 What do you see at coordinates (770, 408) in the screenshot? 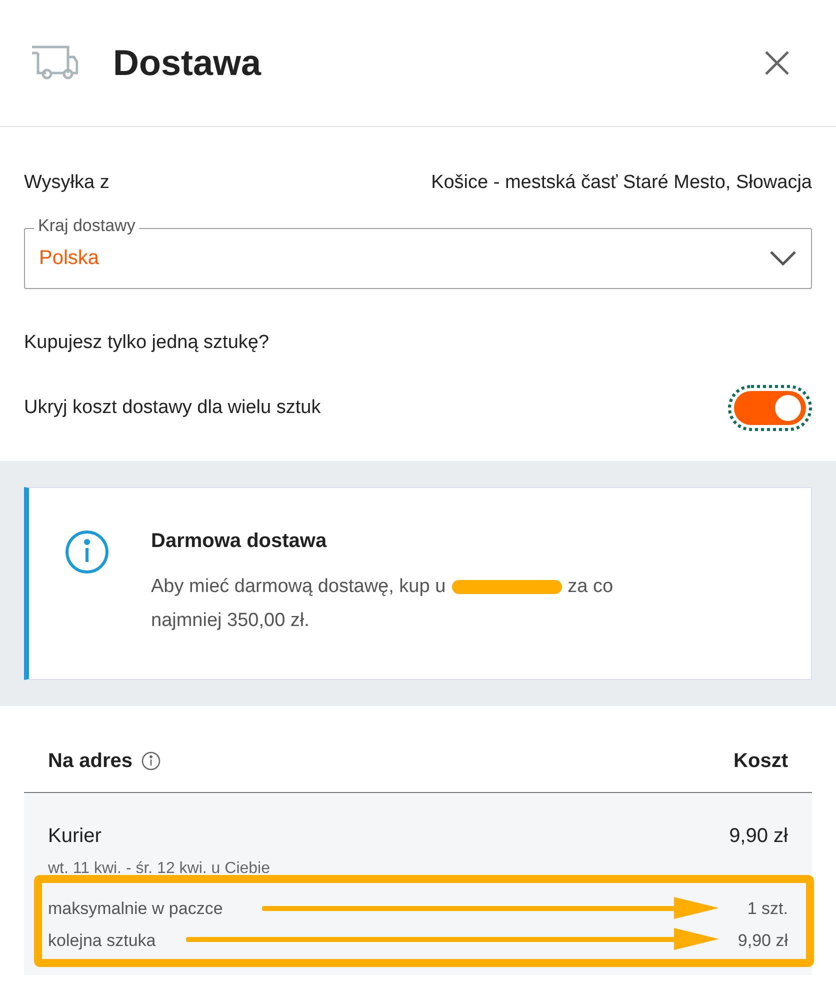
I see `toggle-switch` at bounding box center [770, 408].